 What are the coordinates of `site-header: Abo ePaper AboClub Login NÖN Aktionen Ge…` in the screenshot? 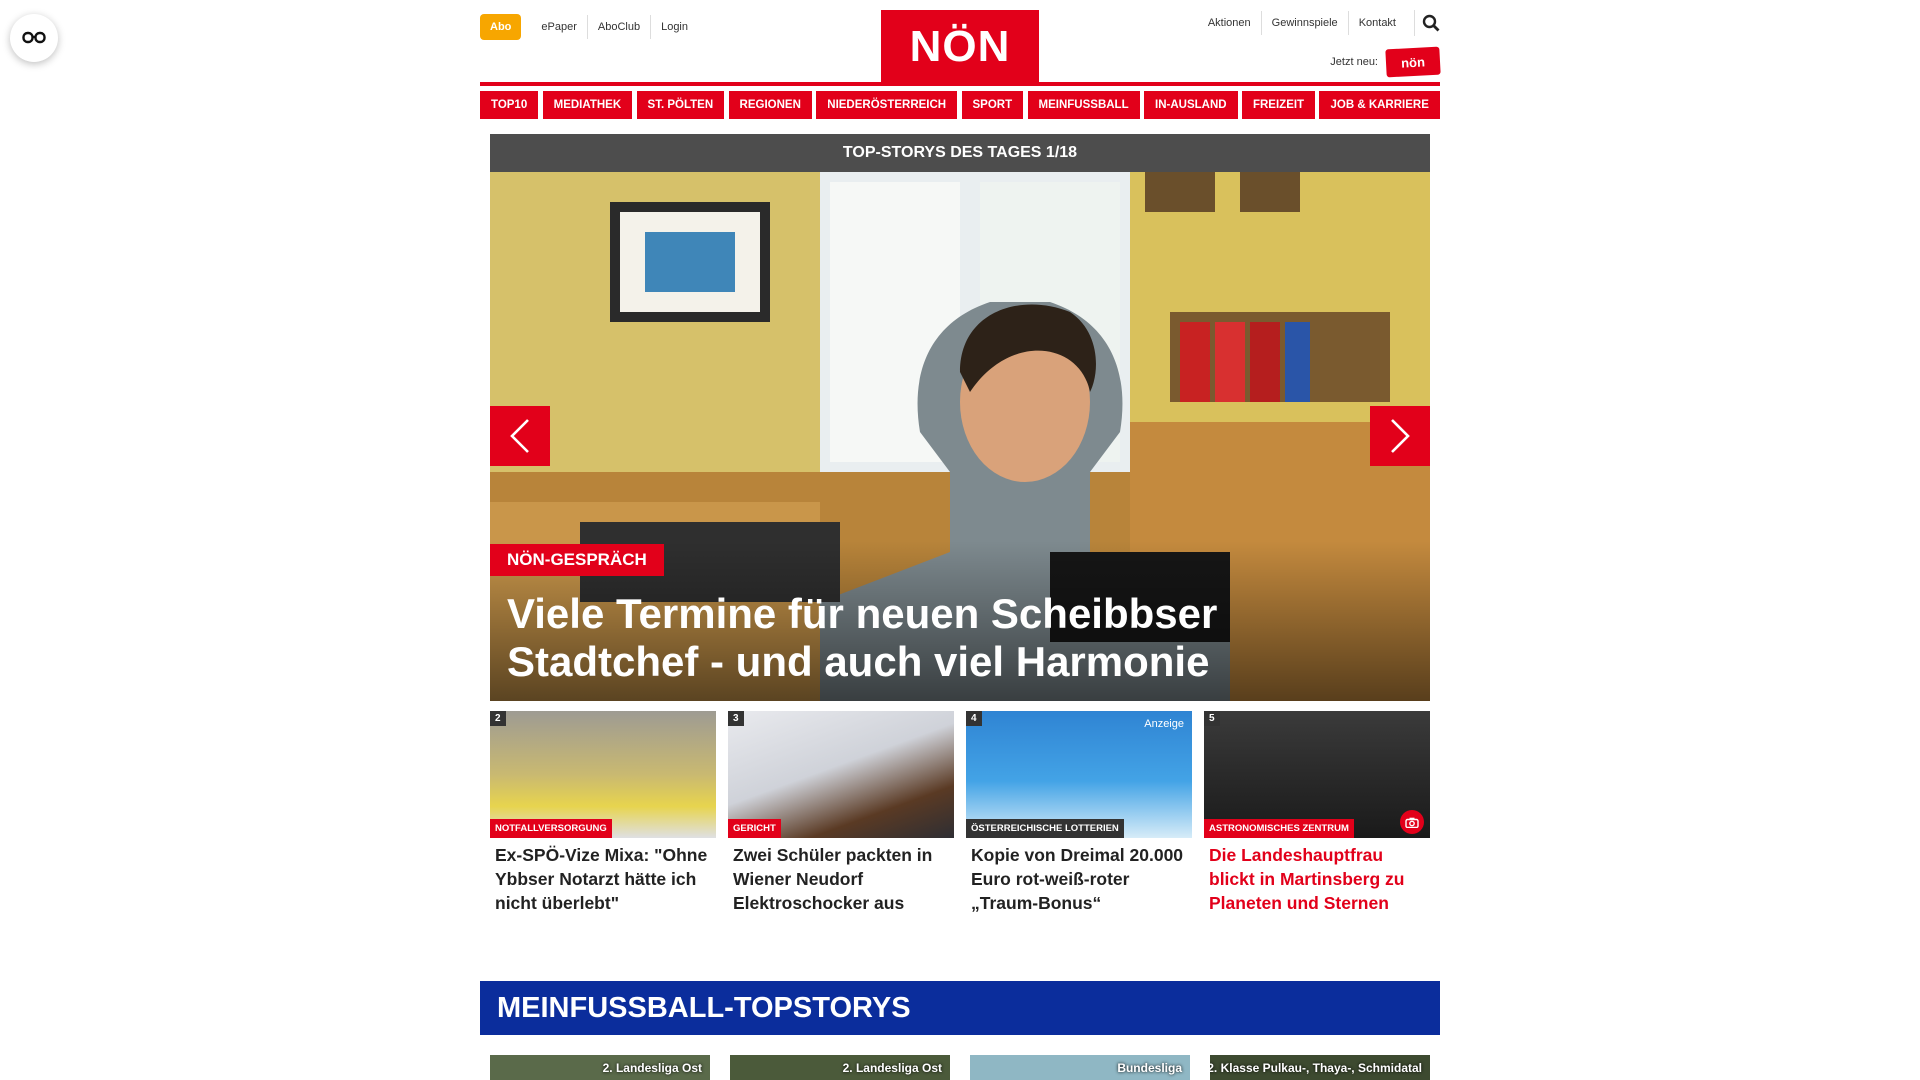 It's located at (960, 44).